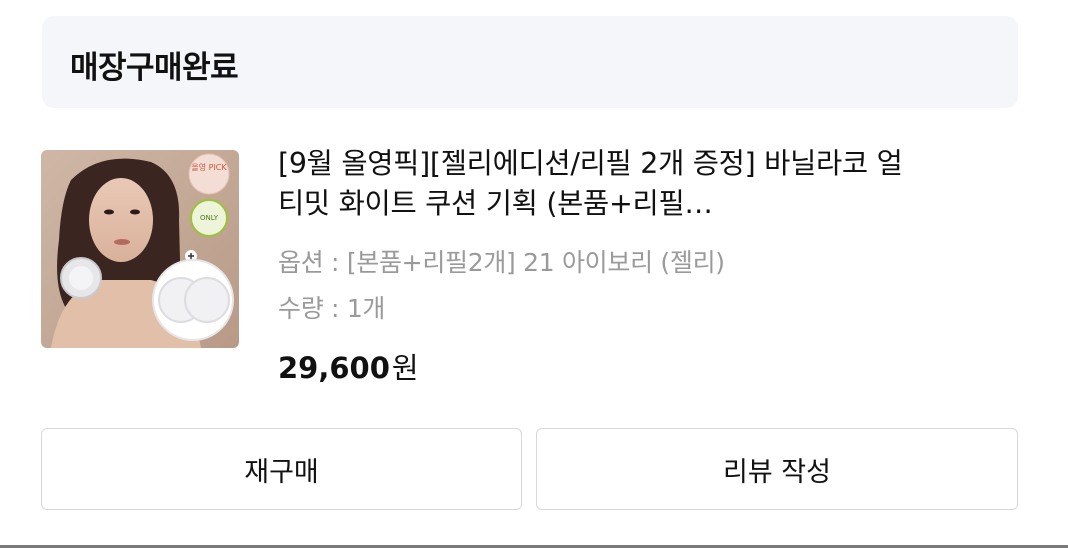 The height and width of the screenshot is (548, 1068). I want to click on product-price: 29,600원, so click(348, 366).